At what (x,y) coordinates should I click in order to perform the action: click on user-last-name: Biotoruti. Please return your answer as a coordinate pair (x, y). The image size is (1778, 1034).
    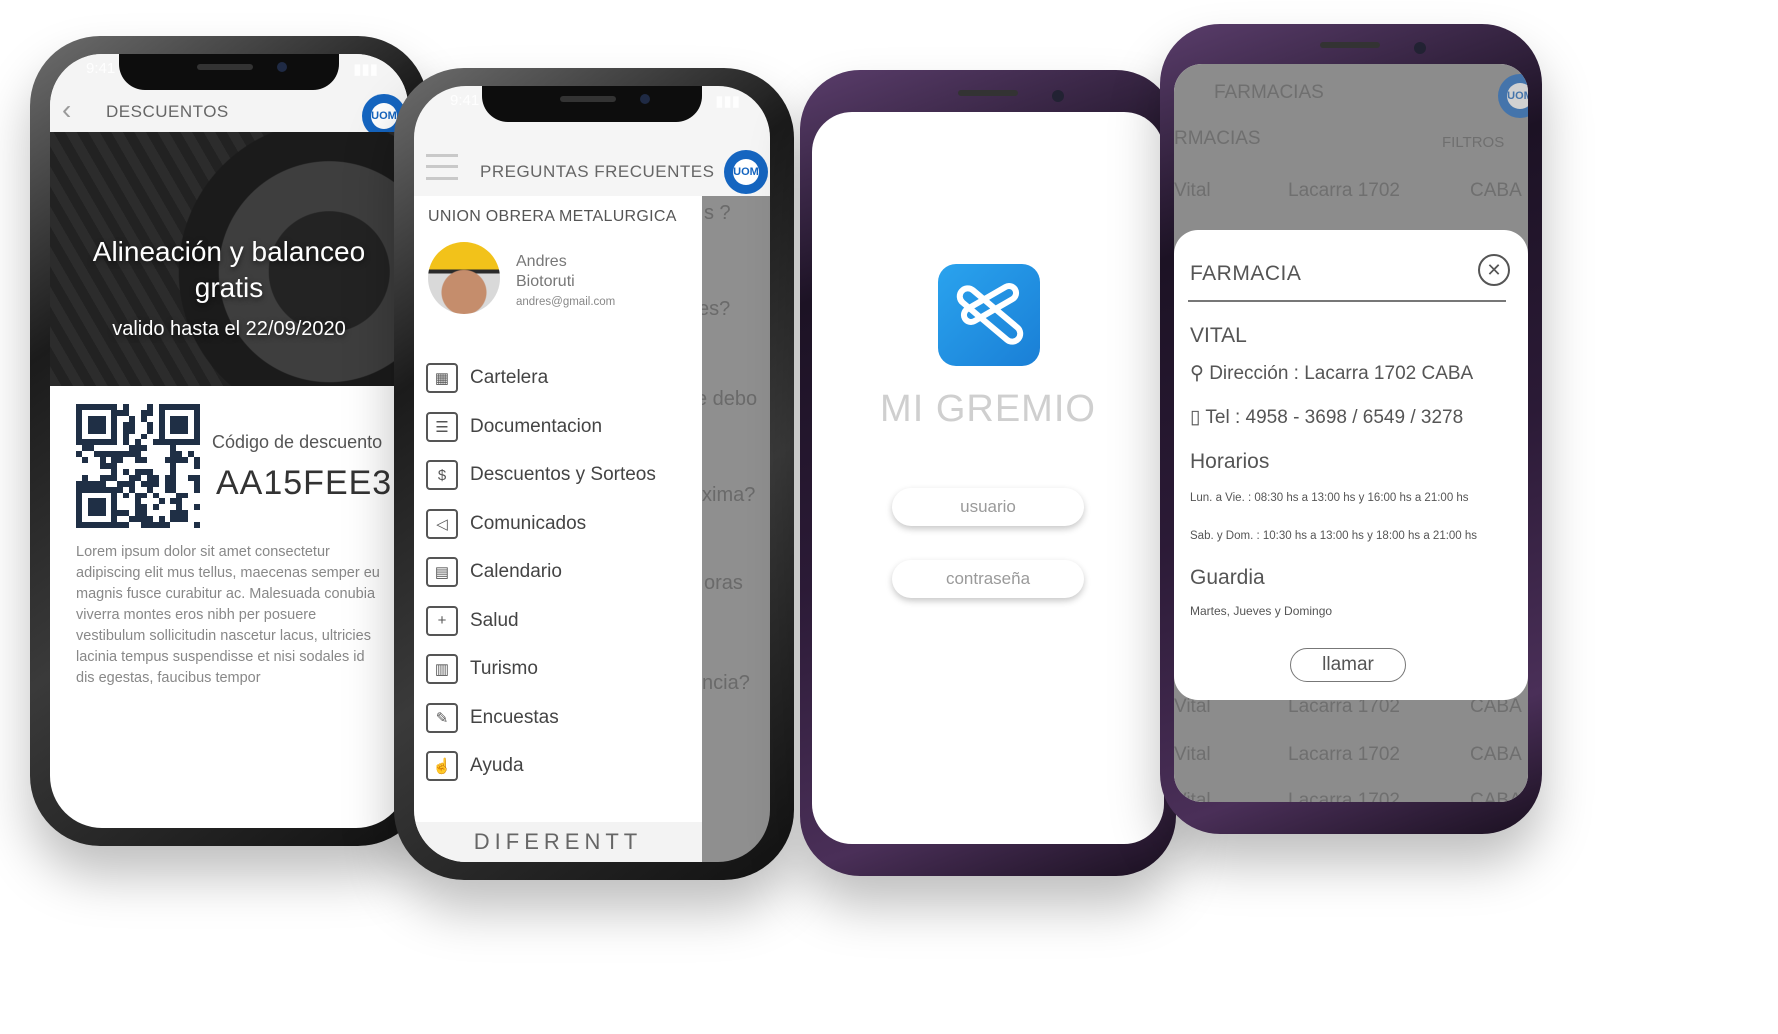
    Looking at the image, I should click on (545, 281).